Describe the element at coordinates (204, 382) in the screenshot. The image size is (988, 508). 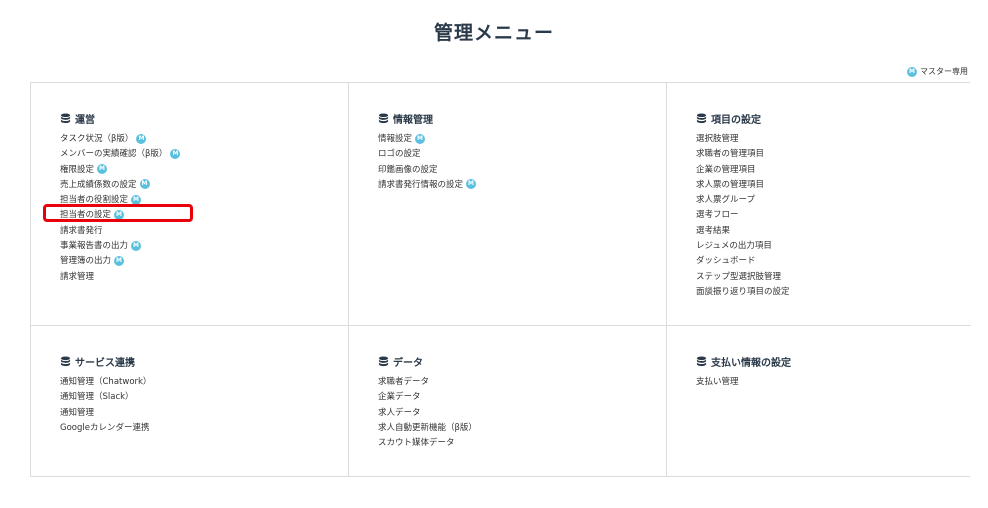
I see `menu-item: 通知管理（Chatwork）` at that location.